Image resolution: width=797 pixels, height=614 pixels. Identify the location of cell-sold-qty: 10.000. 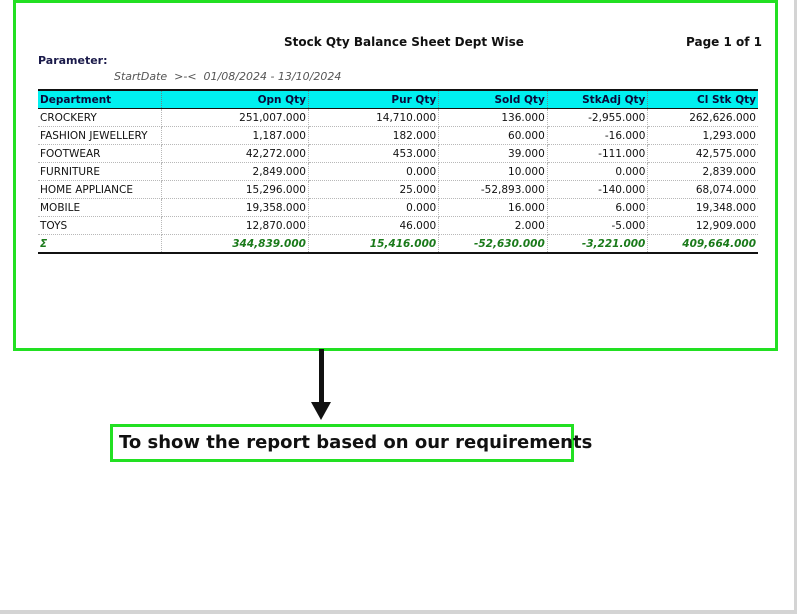
(493, 171).